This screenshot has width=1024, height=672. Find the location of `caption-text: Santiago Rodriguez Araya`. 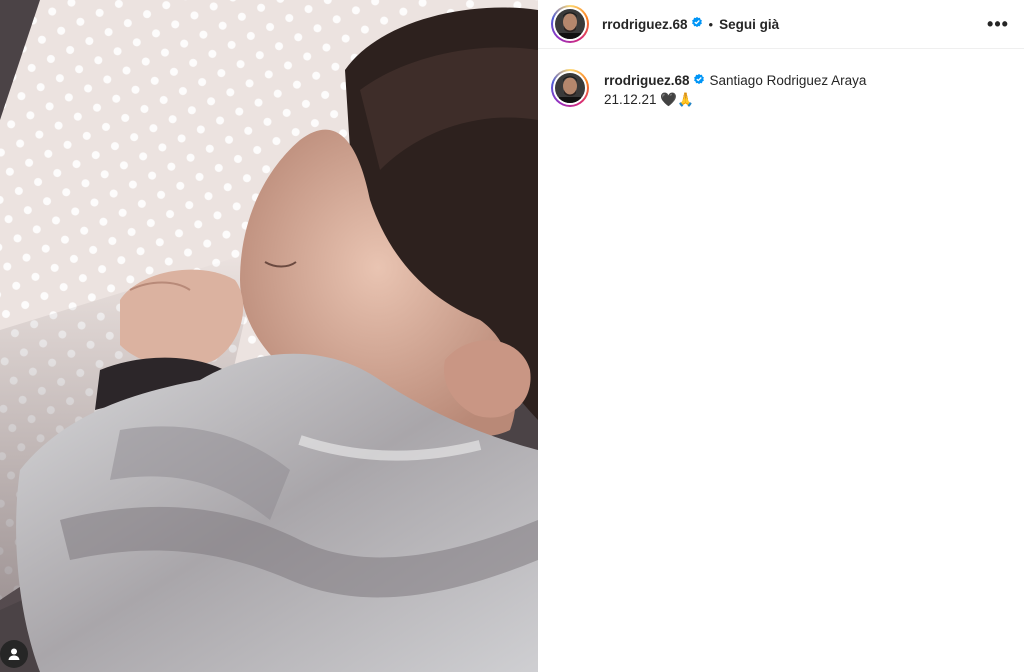

caption-text: Santiago Rodriguez Araya is located at coordinates (788, 80).